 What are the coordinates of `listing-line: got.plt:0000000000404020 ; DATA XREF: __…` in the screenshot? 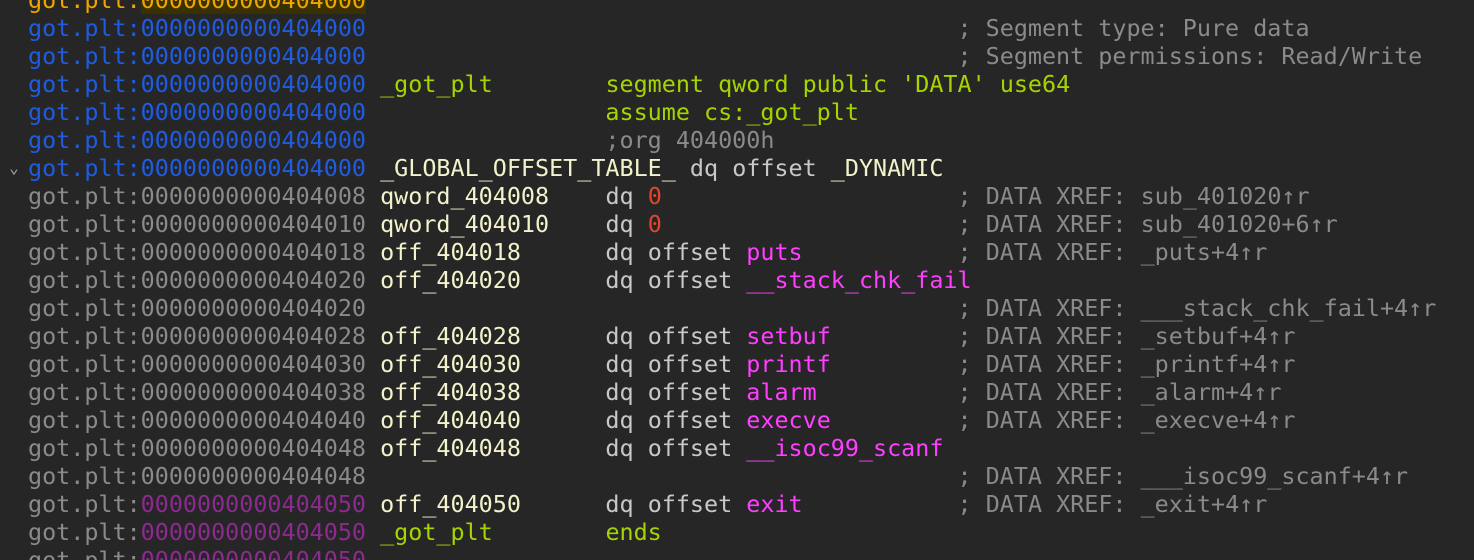 It's located at (737, 308).